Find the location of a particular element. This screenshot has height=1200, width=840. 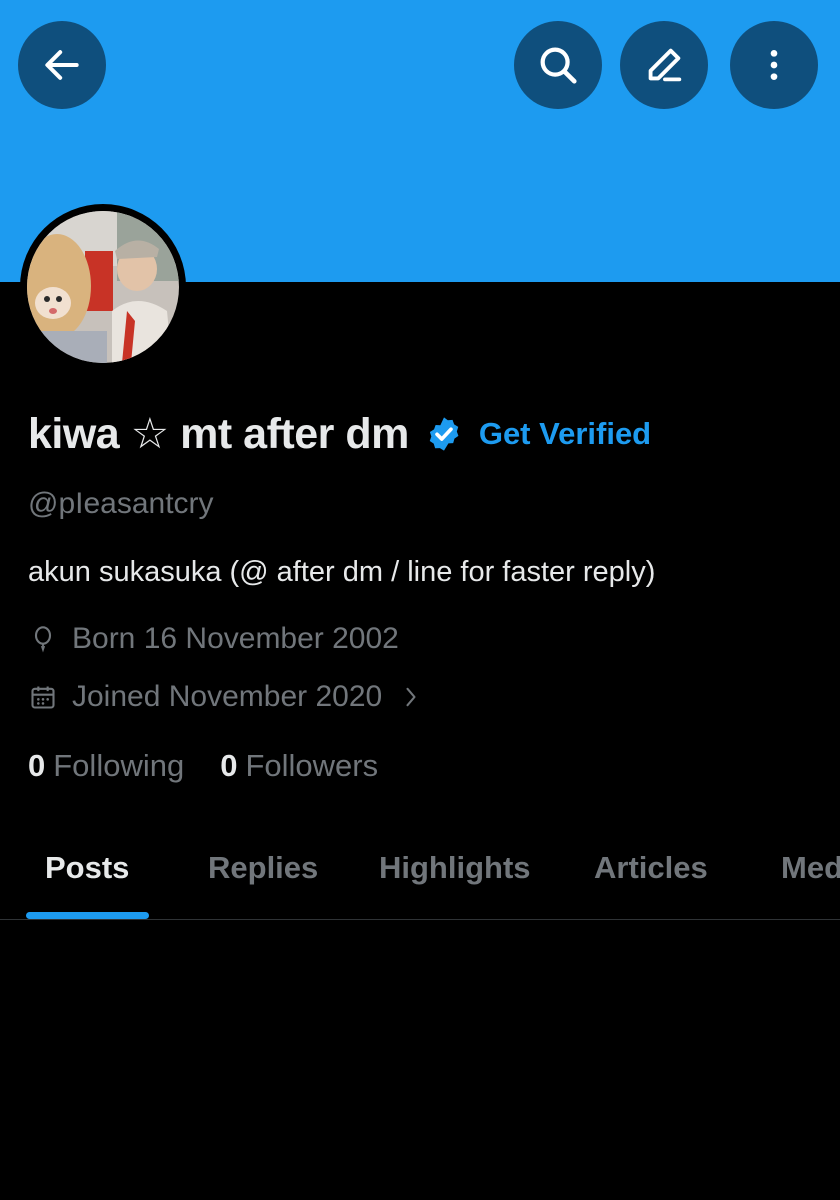

back-button is located at coordinates (62, 65).